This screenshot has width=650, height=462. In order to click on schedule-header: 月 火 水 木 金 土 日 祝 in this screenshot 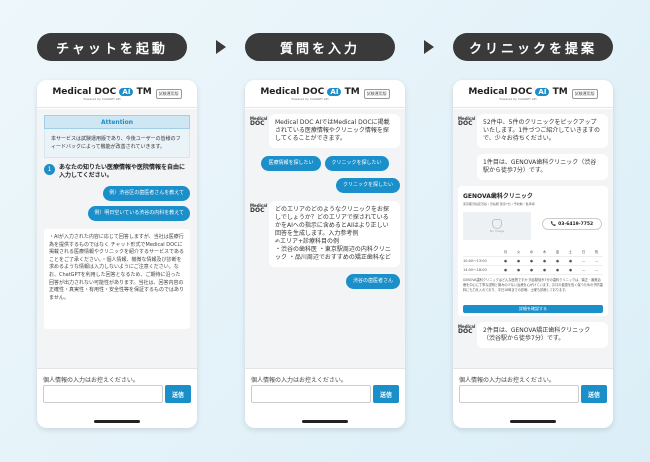, I will do `click(533, 252)`.